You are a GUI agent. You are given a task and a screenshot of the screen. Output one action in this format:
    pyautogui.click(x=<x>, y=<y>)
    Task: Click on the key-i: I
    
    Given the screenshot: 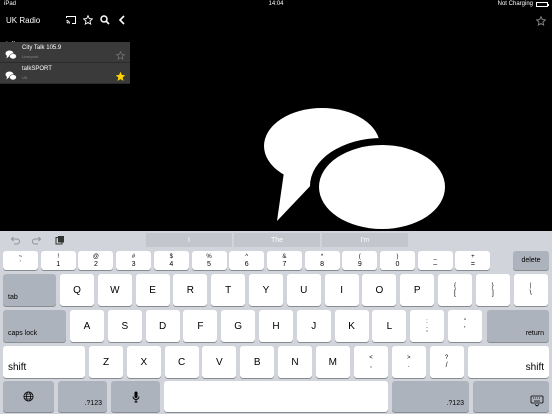 What is the action you would take?
    pyautogui.click(x=341, y=290)
    